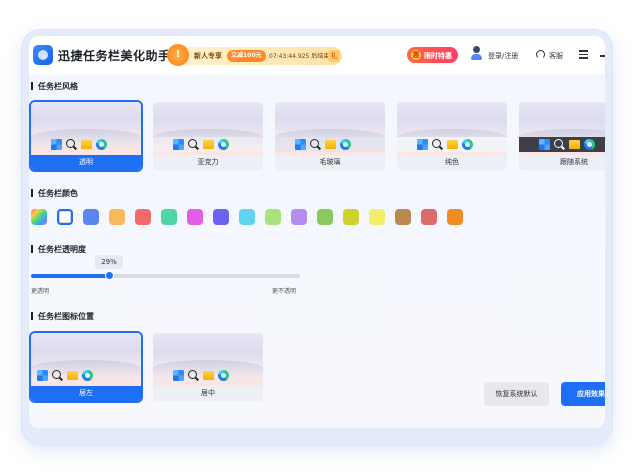 The width and height of the screenshot is (635, 475). Describe the element at coordinates (246, 56) in the screenshot. I see `promo-discount-button: 立减100元` at that location.